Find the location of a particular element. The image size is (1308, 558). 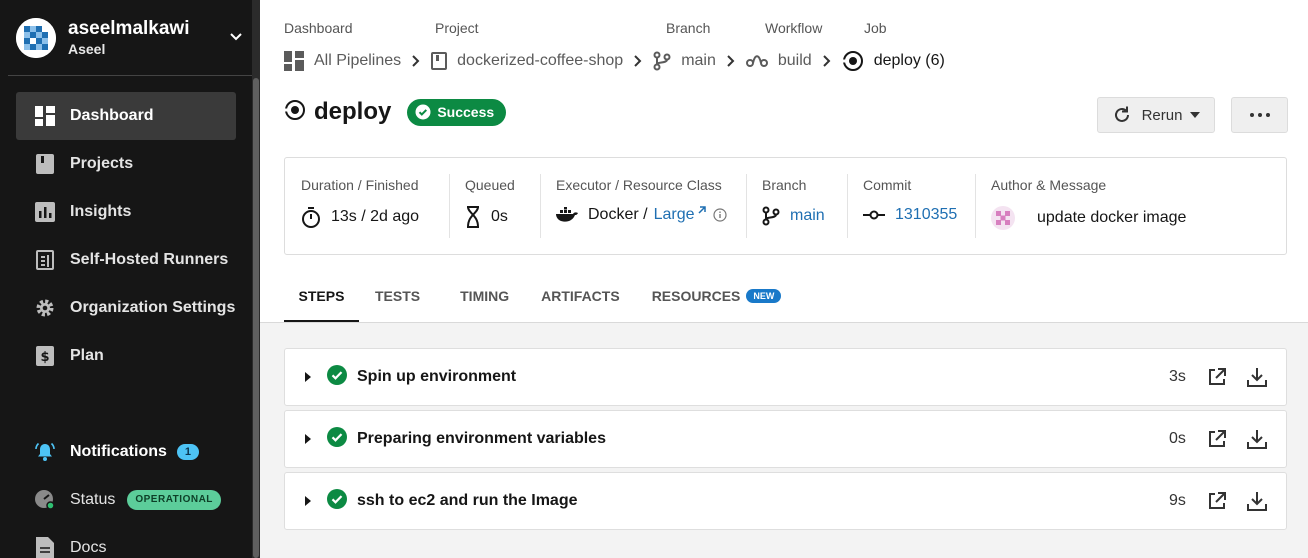

info-icon is located at coordinates (719, 215).